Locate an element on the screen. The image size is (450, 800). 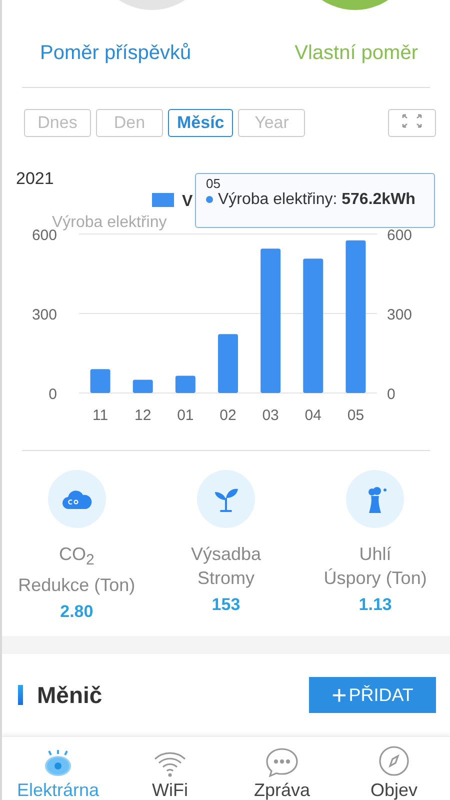
nav-tab: Zpráva is located at coordinates (282, 768).